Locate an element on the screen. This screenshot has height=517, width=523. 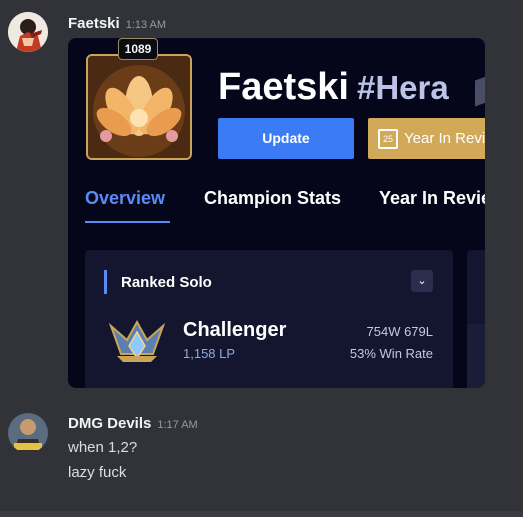
tab-year-in-review: Year In Revie is located at coordinates (432, 198).